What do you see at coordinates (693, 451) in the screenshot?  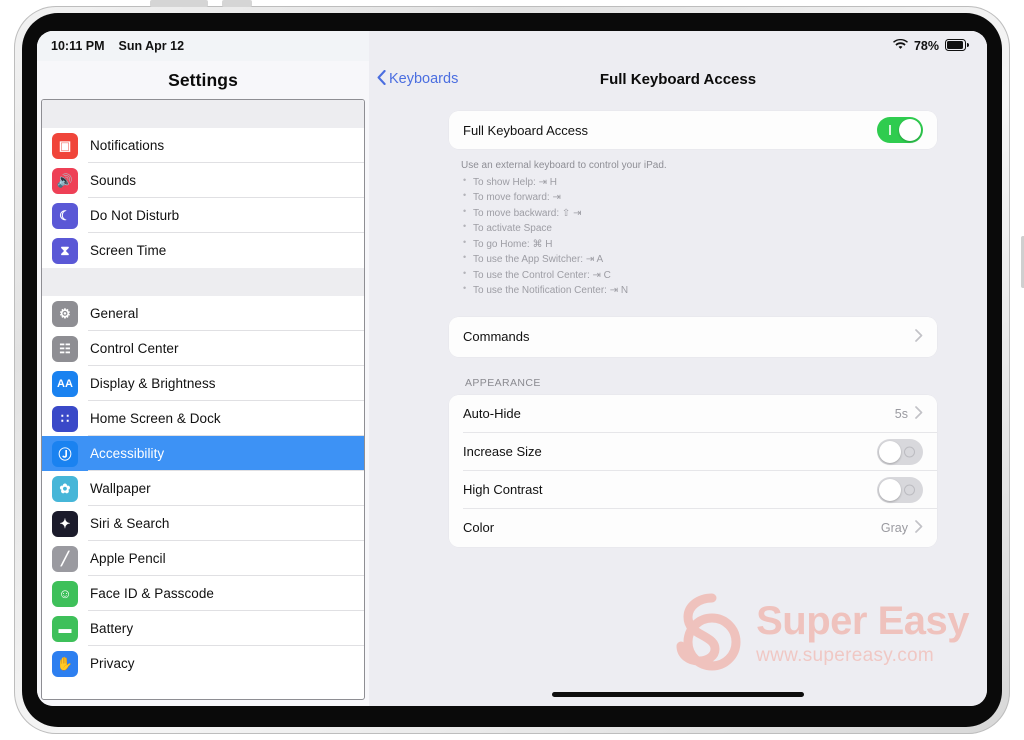 I see `appearance-row-increase-size: Increase Size` at bounding box center [693, 451].